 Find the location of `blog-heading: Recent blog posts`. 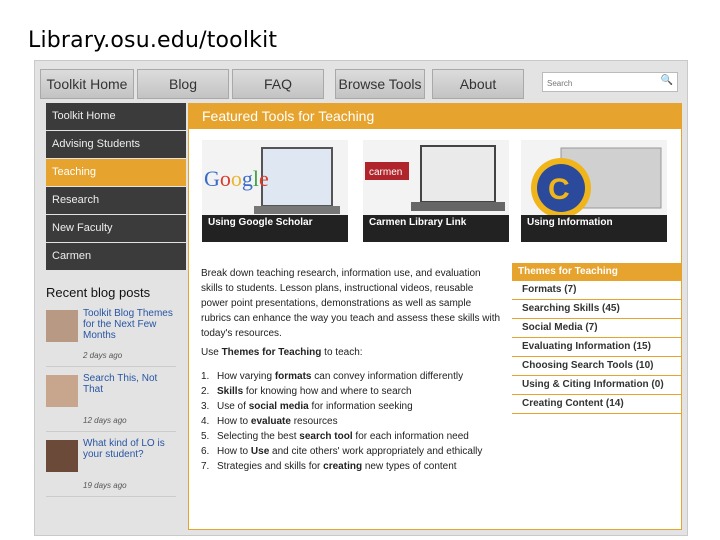

blog-heading: Recent blog posts is located at coordinates (98, 292).